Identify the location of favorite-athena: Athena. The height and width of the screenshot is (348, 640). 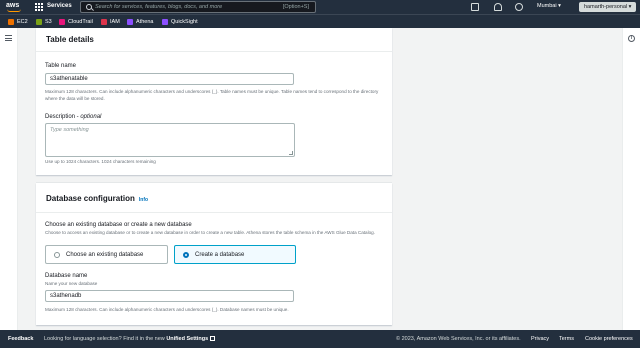
(140, 22).